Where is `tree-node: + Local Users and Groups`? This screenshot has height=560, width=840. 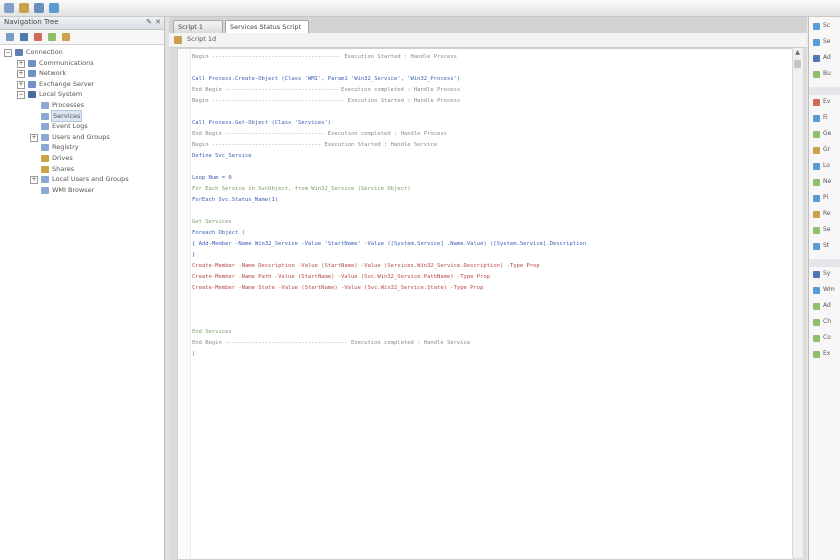
tree-node: + Local Users and Groups is located at coordinates (82, 179).